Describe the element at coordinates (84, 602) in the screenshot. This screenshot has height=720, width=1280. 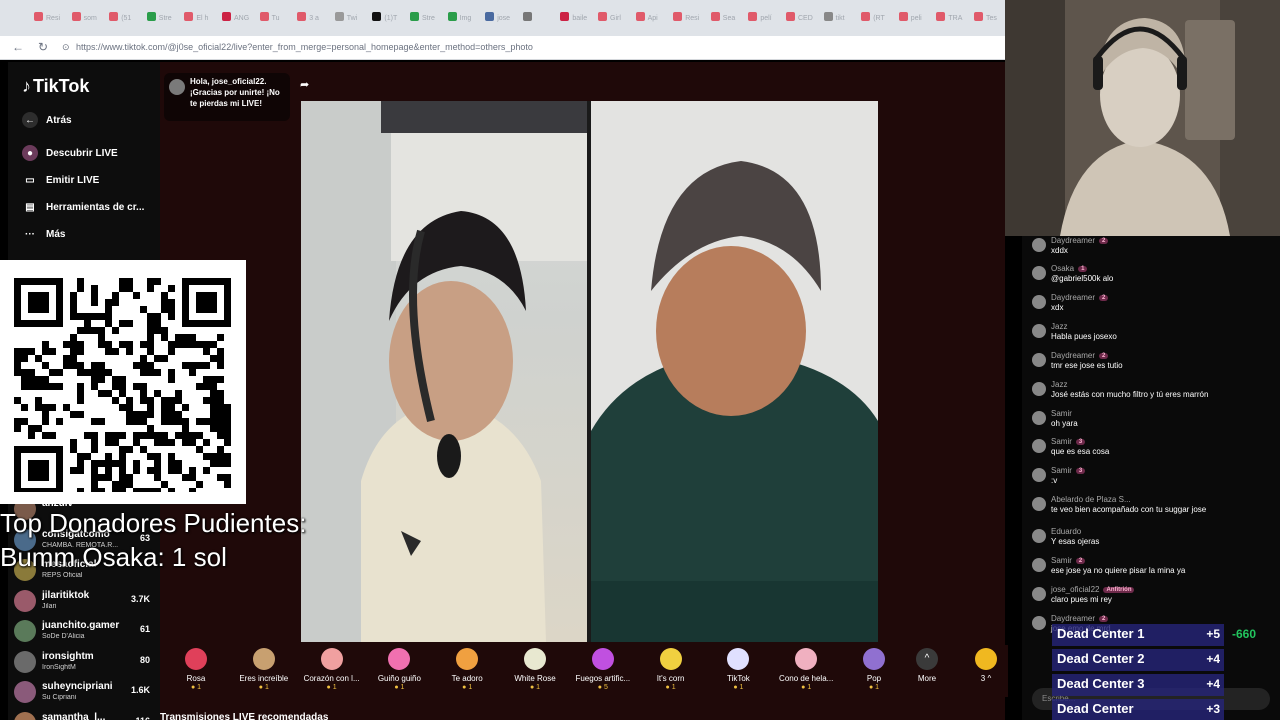
I see `ranking-row: jilaritiktok Jilari 3.7K` at that location.